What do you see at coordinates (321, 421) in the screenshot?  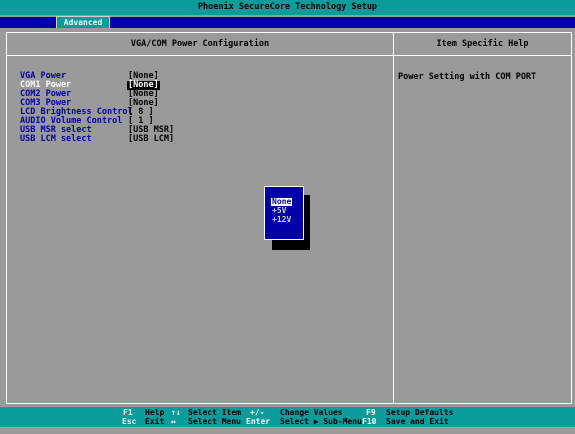 I see `key-enter-desc: Select ▶ Sub-Menu` at bounding box center [321, 421].